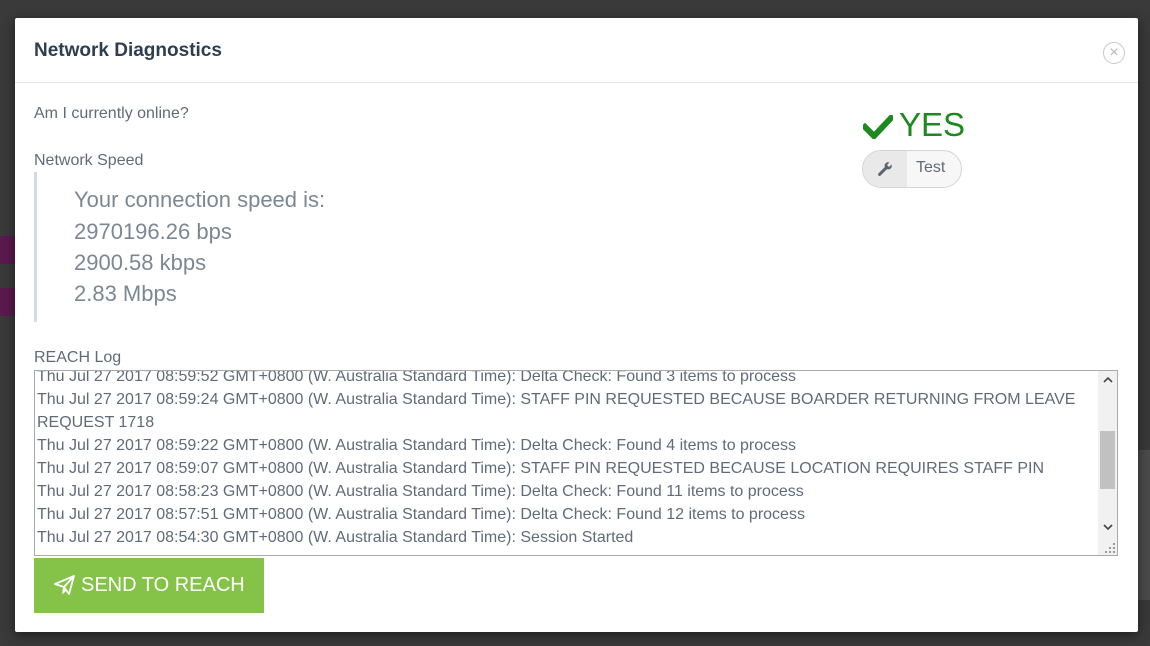 The width and height of the screenshot is (1150, 646). What do you see at coordinates (932, 124) in the screenshot?
I see `online-status-text: YES` at bounding box center [932, 124].